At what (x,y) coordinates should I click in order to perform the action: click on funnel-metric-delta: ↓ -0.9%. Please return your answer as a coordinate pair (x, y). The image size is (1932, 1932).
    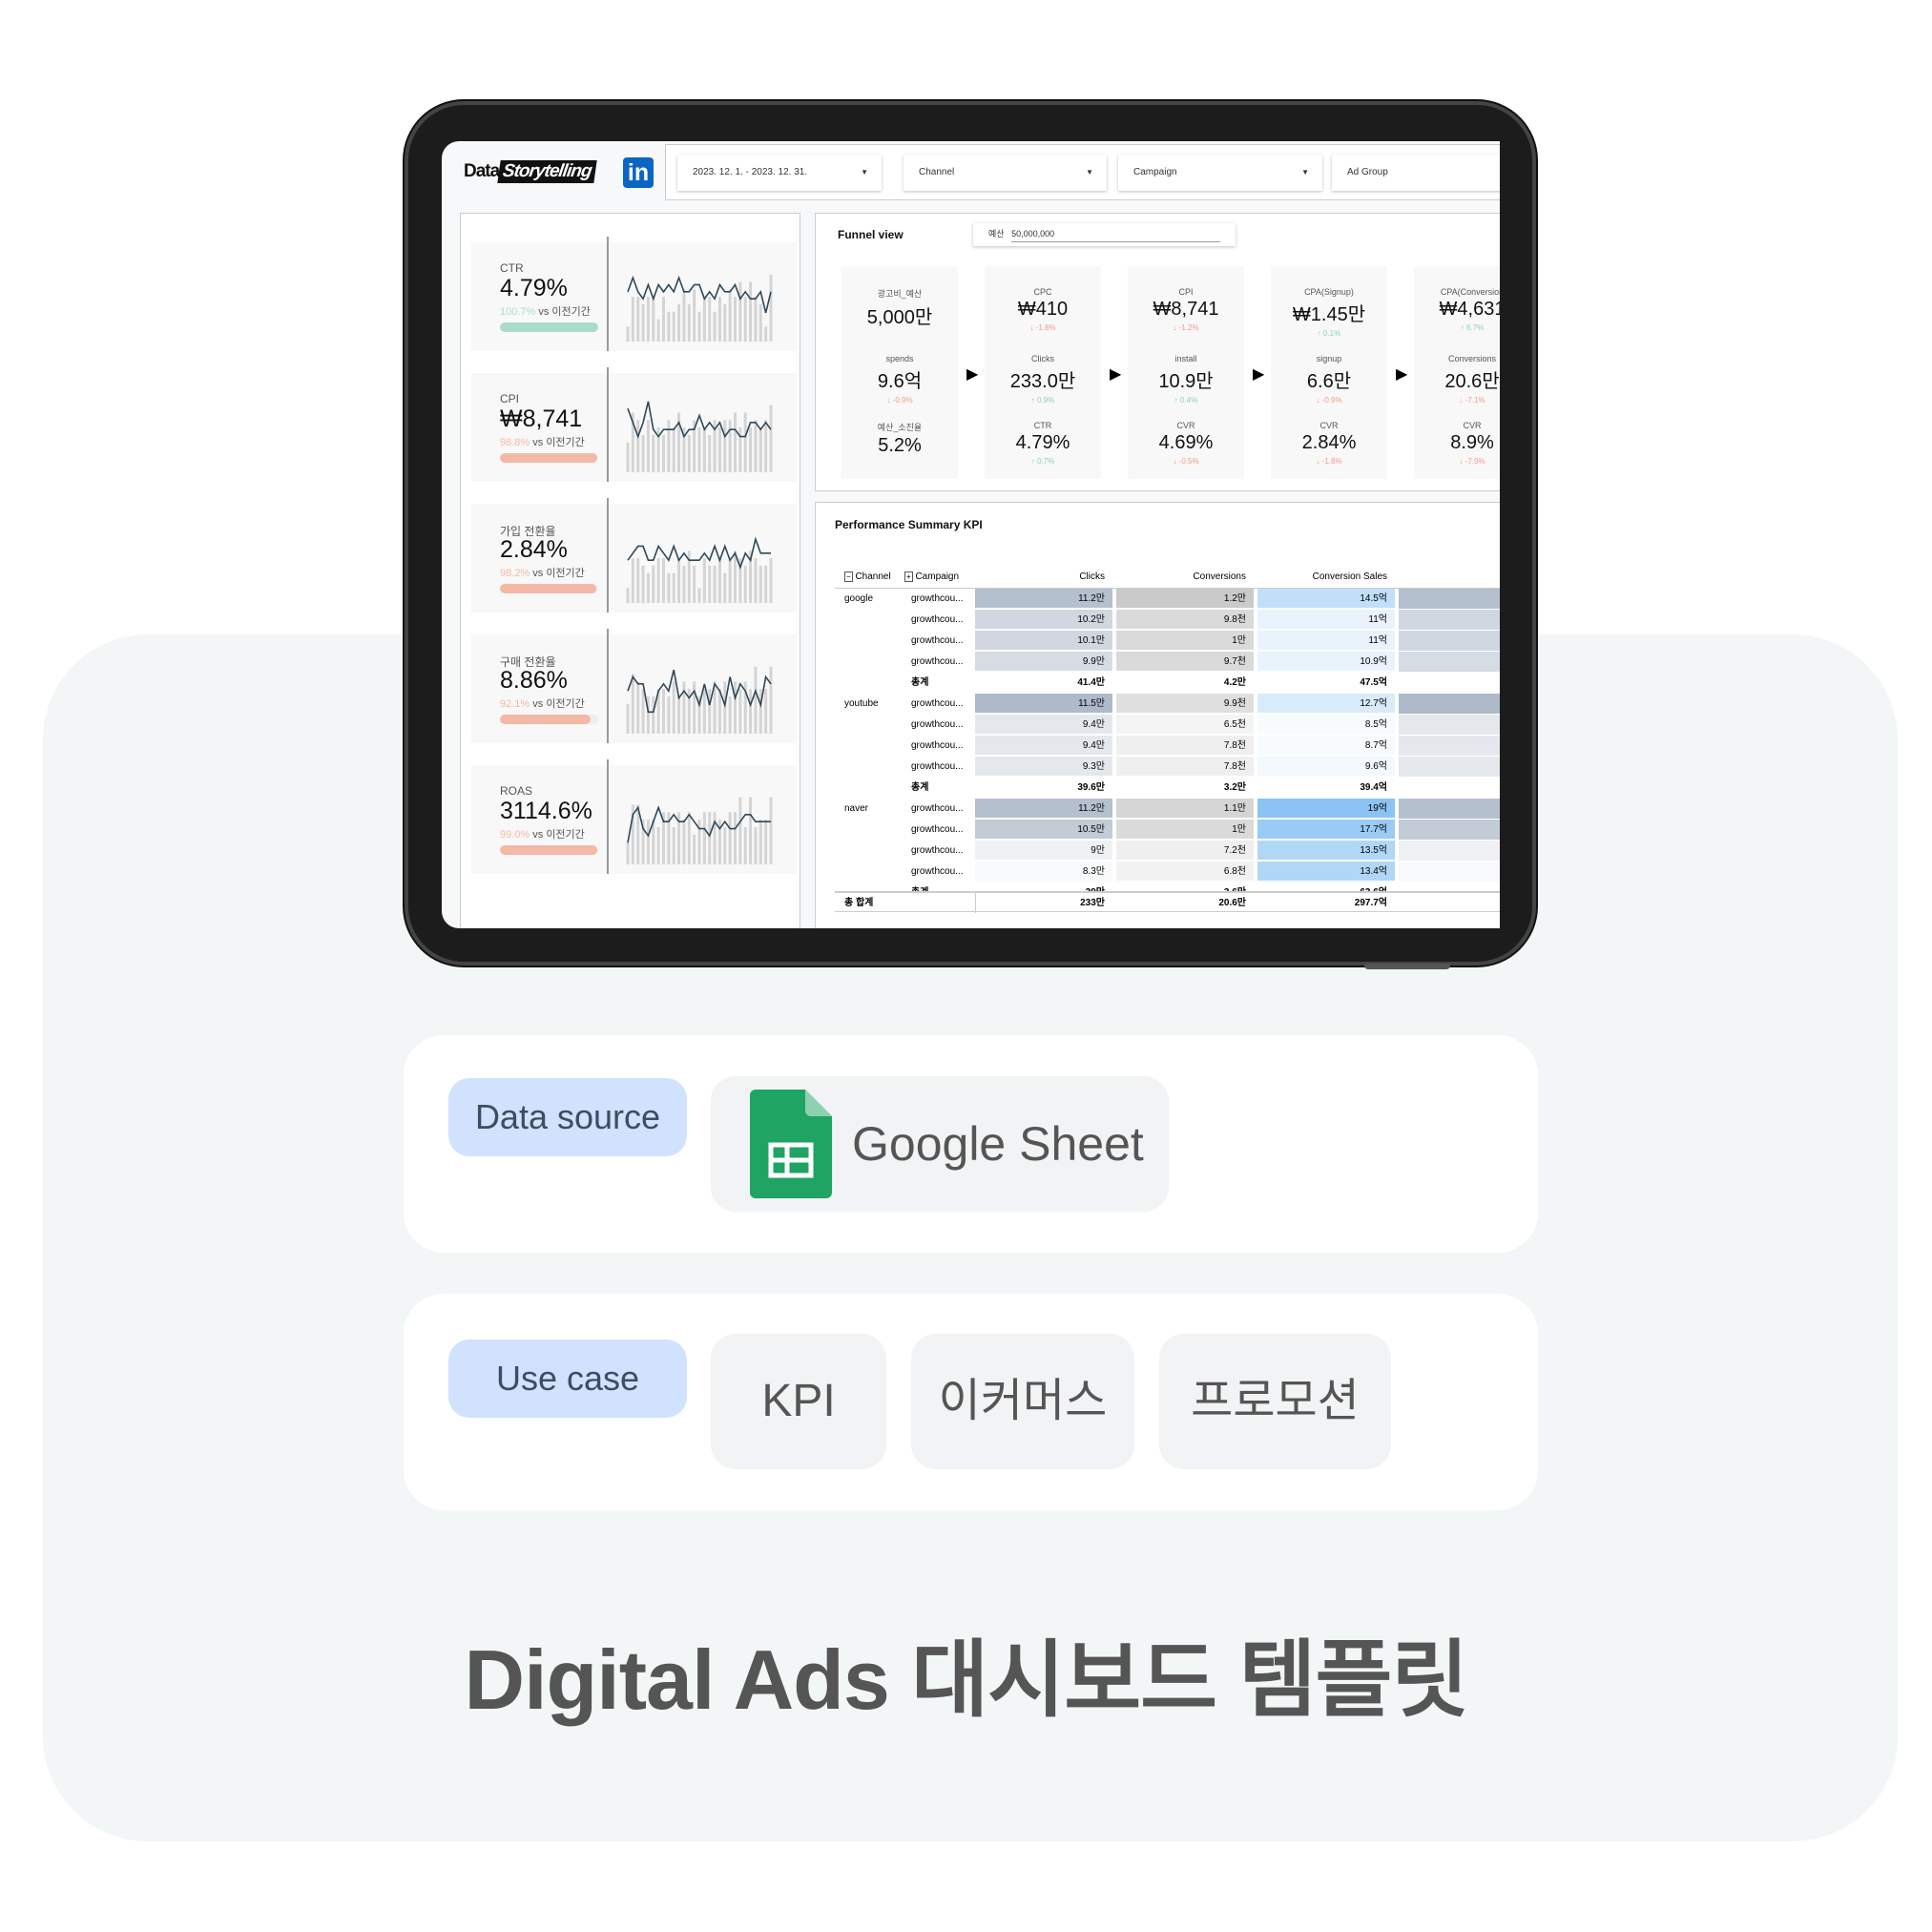
    Looking at the image, I should click on (899, 400).